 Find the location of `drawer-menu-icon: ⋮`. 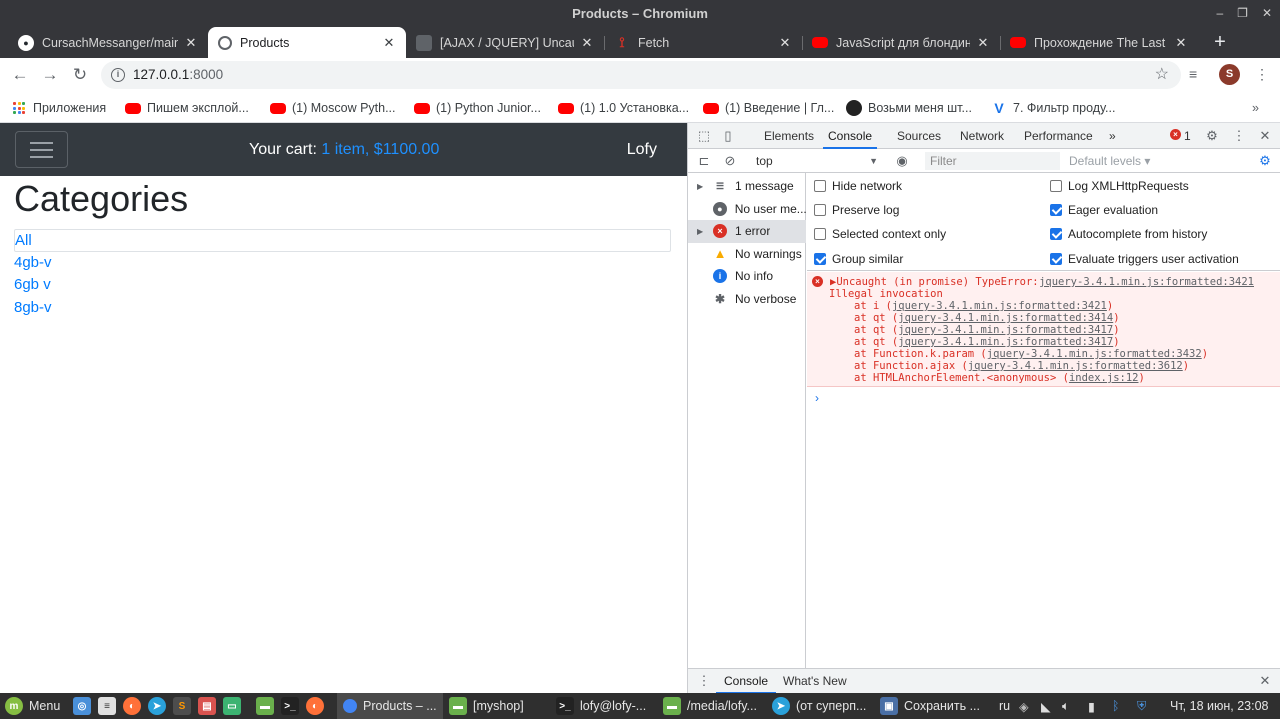

drawer-menu-icon: ⋮ is located at coordinates (704, 681).